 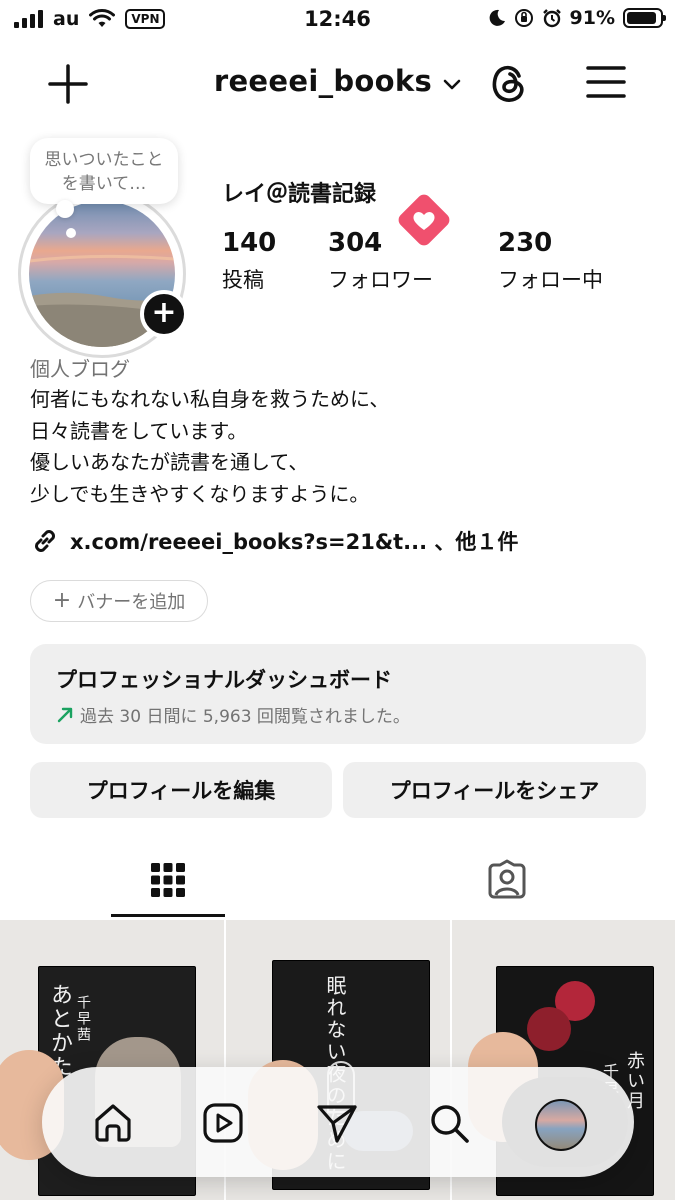 I want to click on nav-messages, so click(x=337, y=1123).